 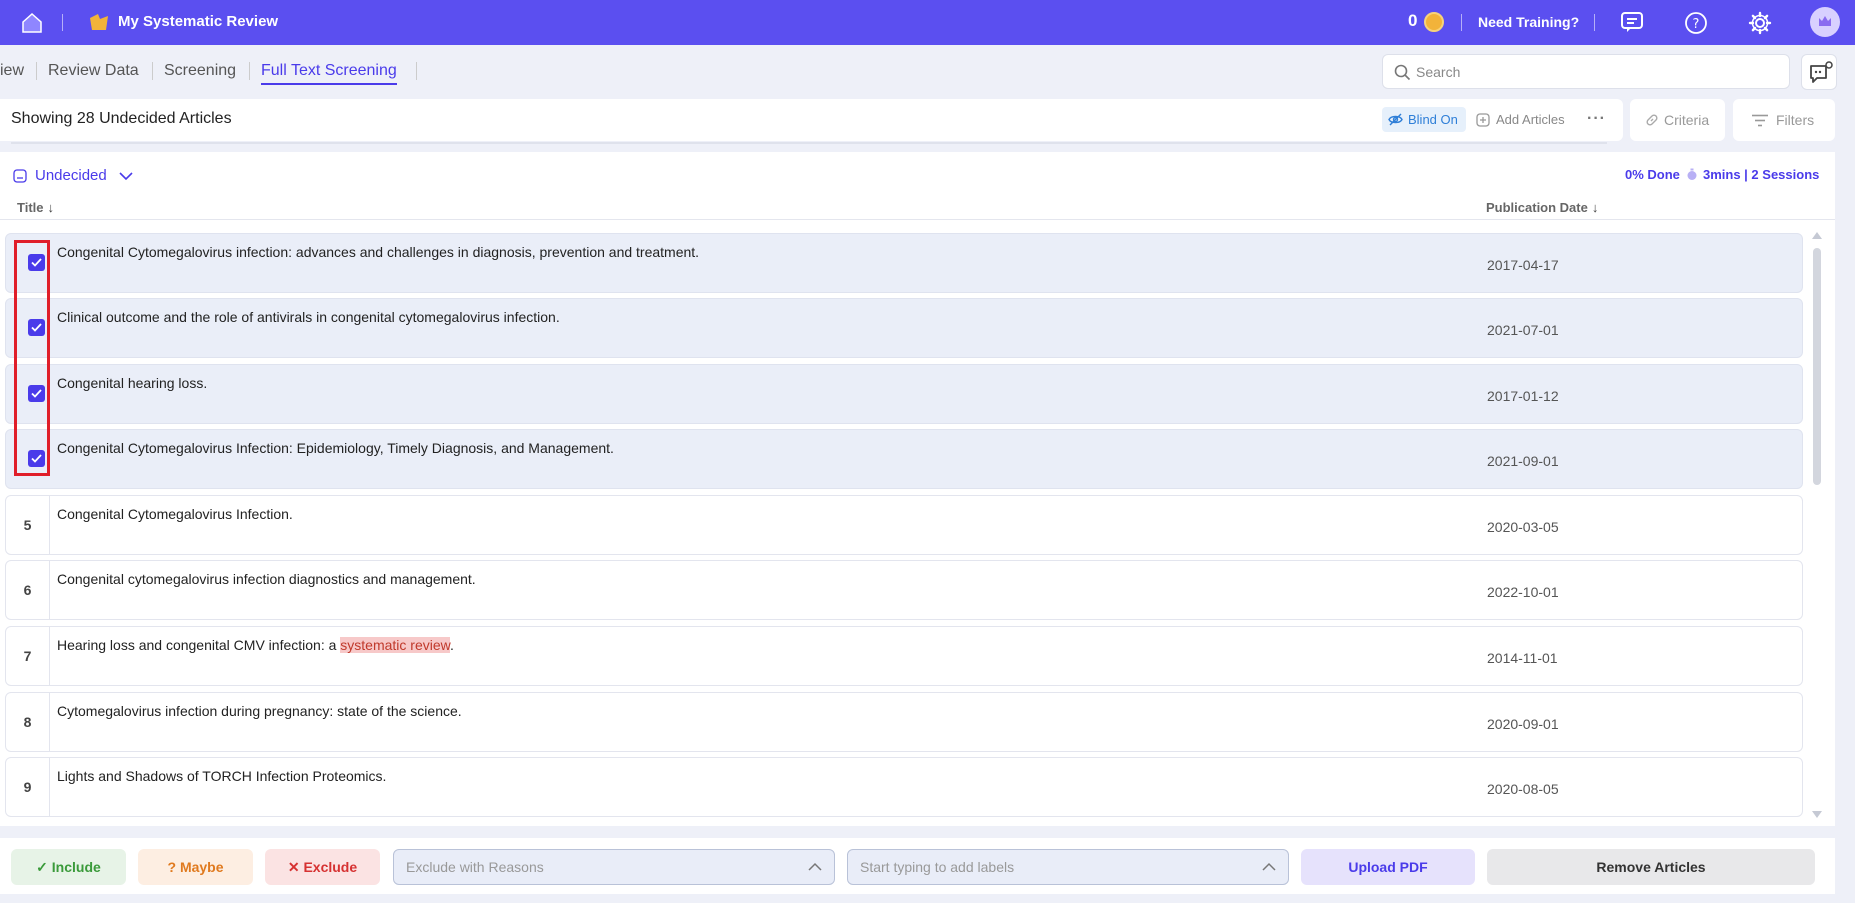 I want to click on article-title: Congenital hearing loss., so click(x=132, y=383).